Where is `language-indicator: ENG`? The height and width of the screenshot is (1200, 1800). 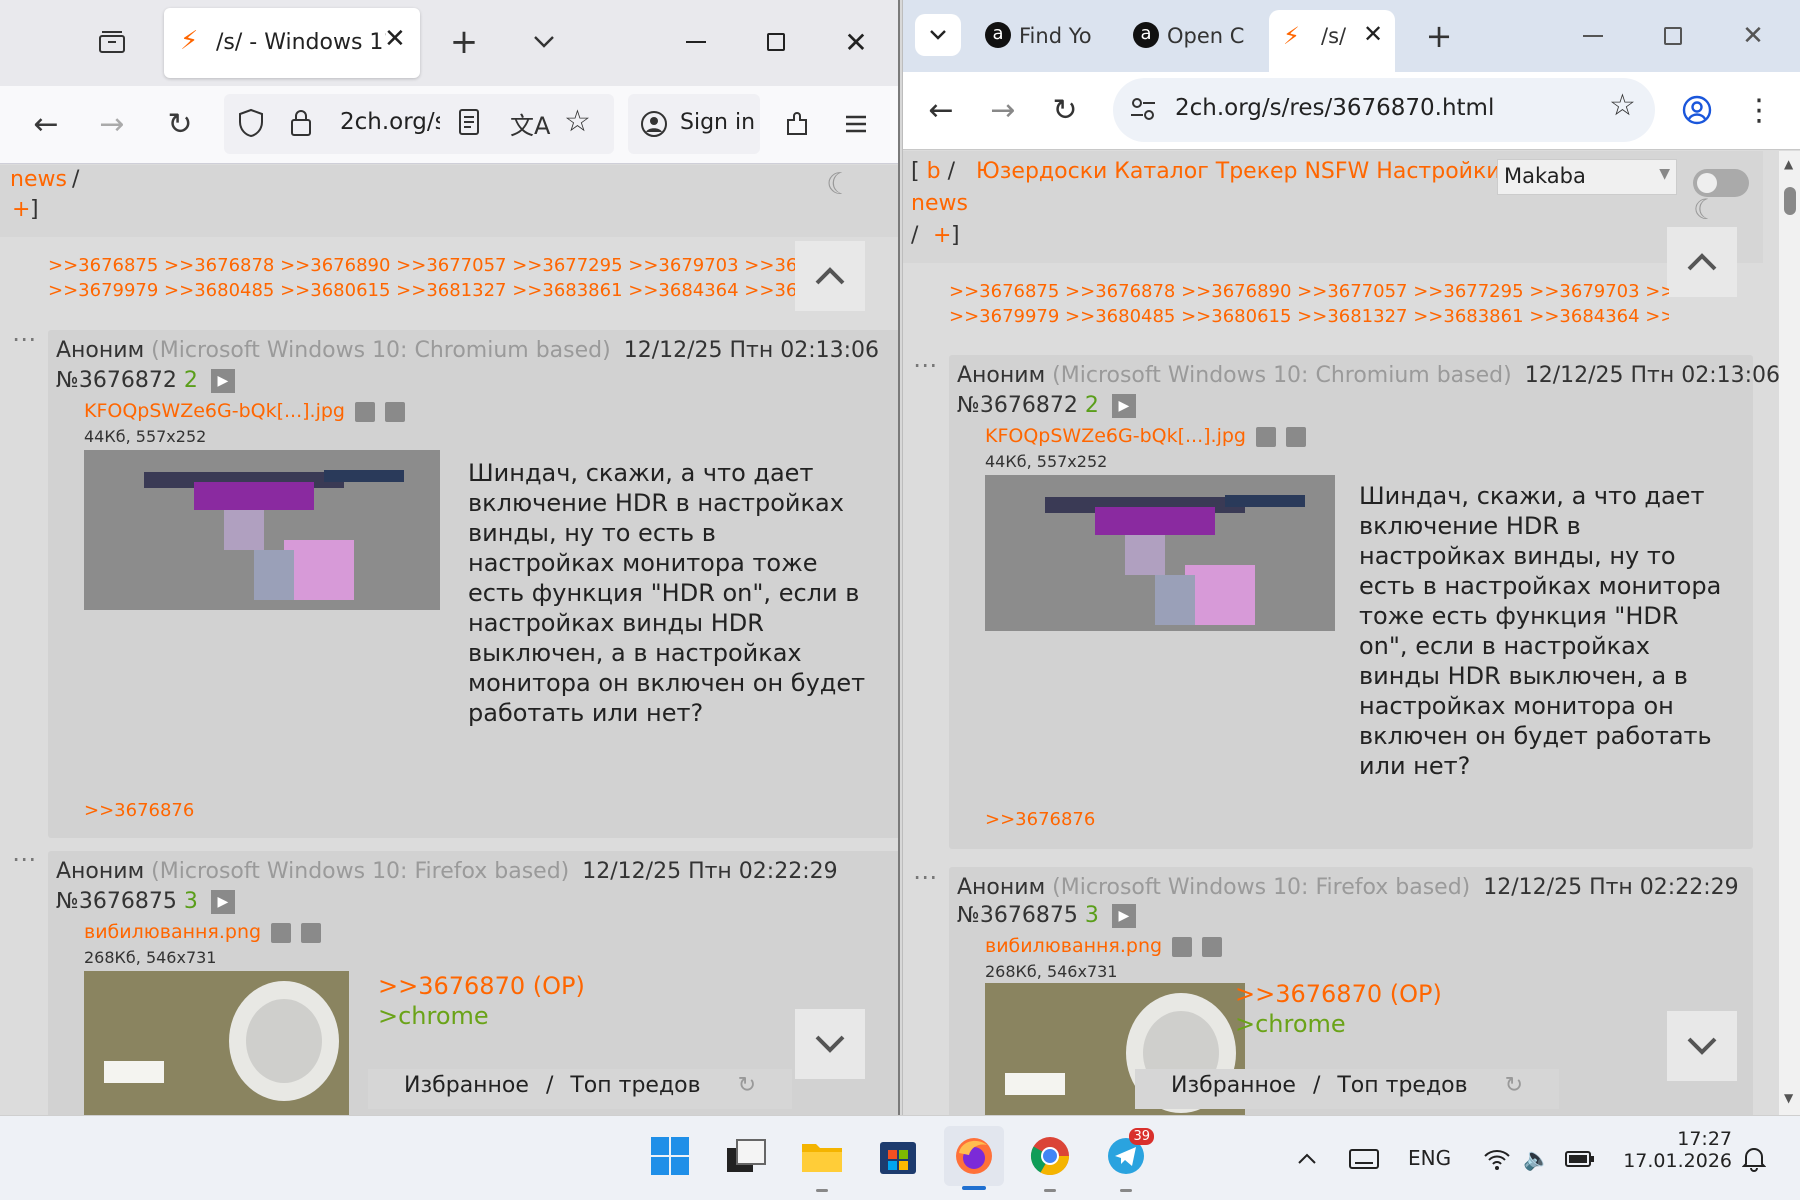 language-indicator: ENG is located at coordinates (1429, 1158).